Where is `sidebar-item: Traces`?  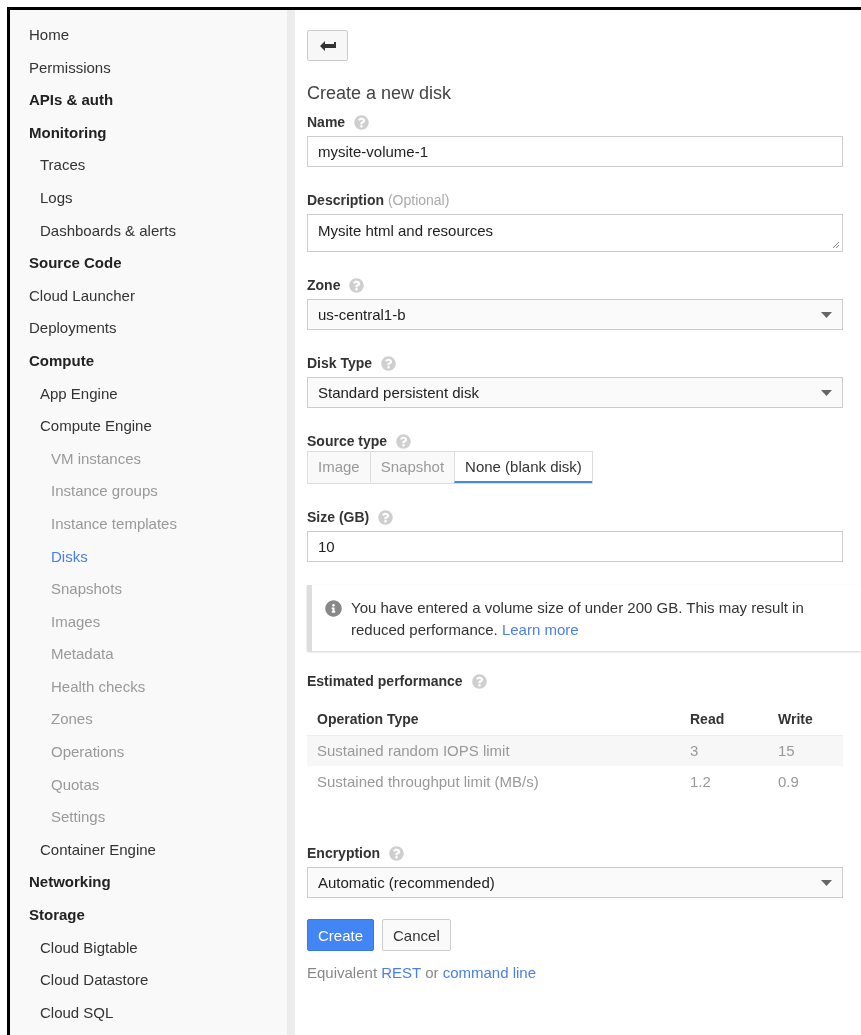 sidebar-item: Traces is located at coordinates (148, 169).